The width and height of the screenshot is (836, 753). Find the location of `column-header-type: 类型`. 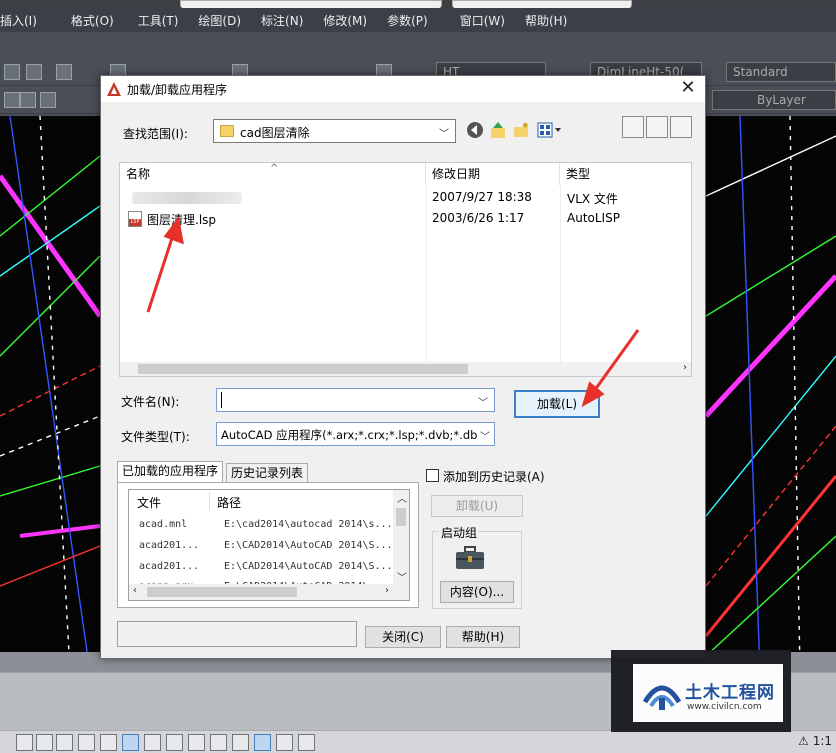

column-header-type: 类型 is located at coordinates (625, 174).